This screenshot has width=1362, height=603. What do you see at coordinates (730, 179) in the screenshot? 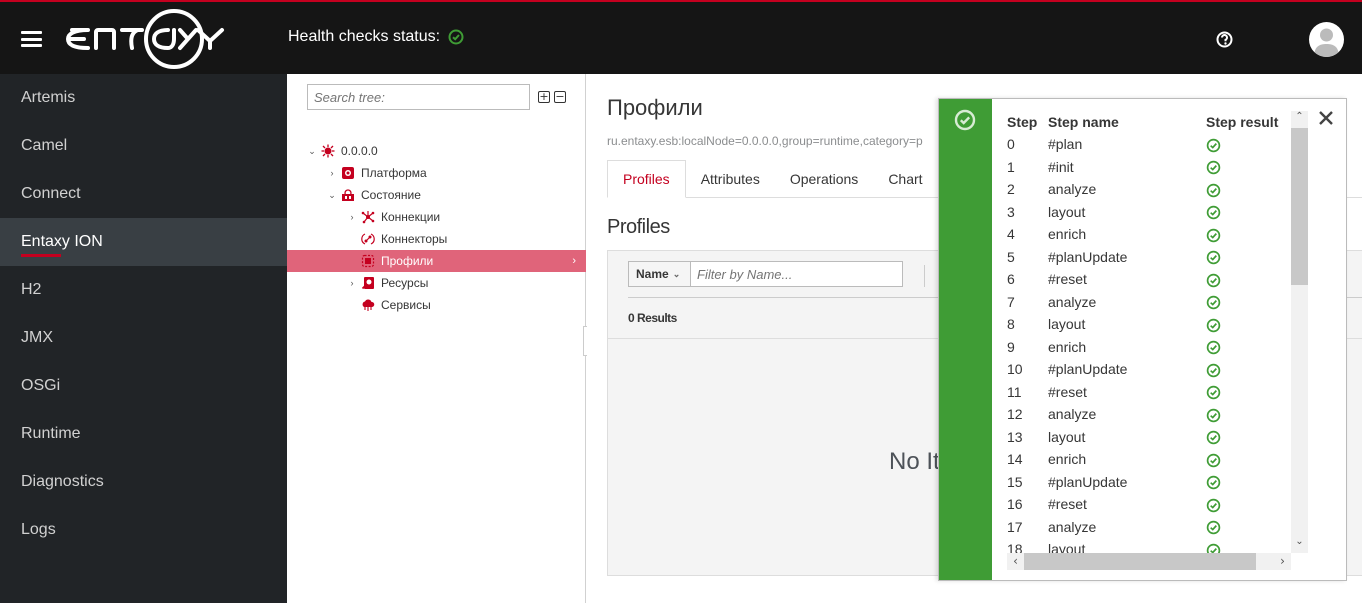
I see `tab-attributes: Attributes` at bounding box center [730, 179].